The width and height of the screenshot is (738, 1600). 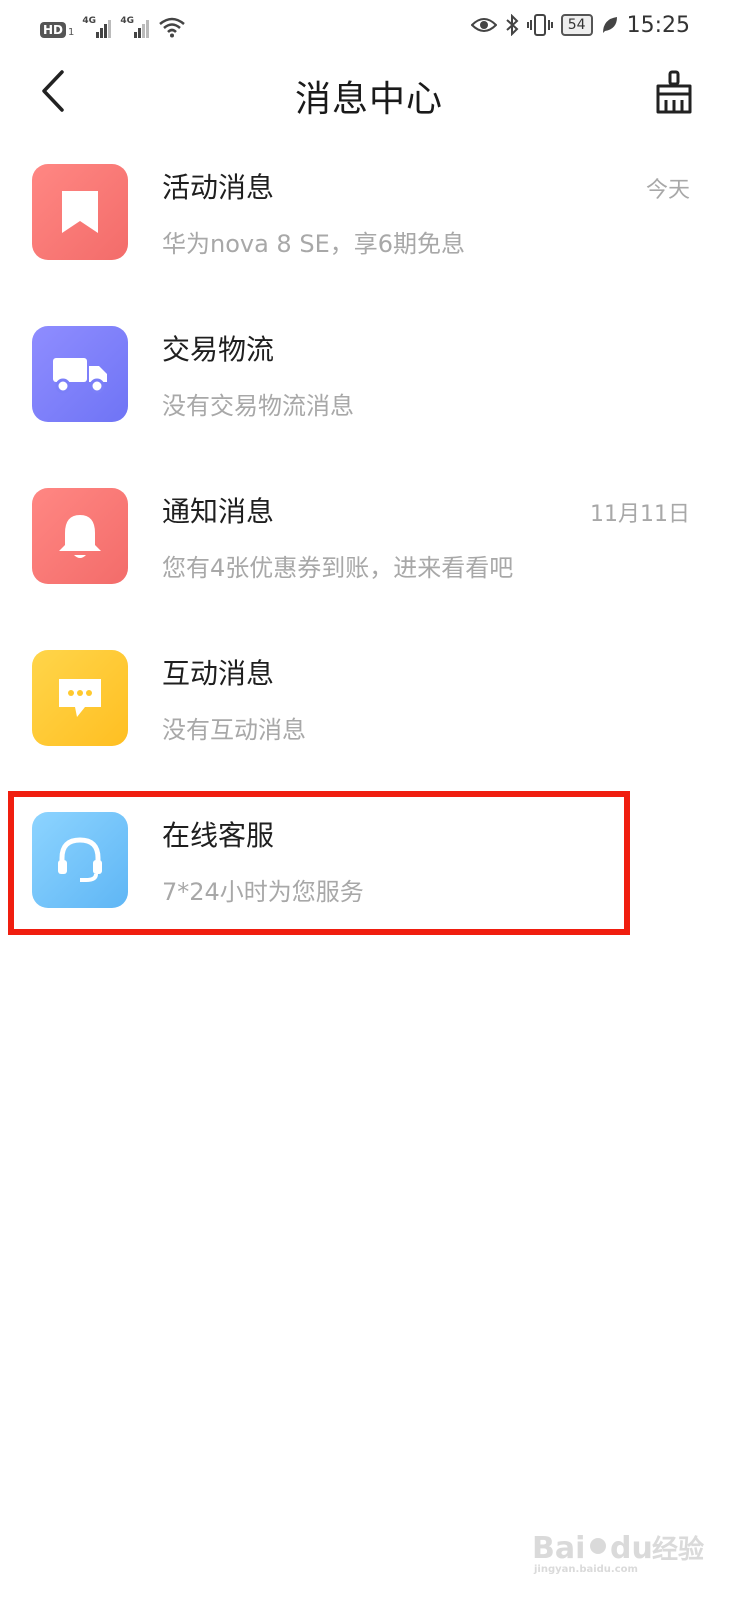 I want to click on status-right: 54 15:25, so click(x=580, y=25).